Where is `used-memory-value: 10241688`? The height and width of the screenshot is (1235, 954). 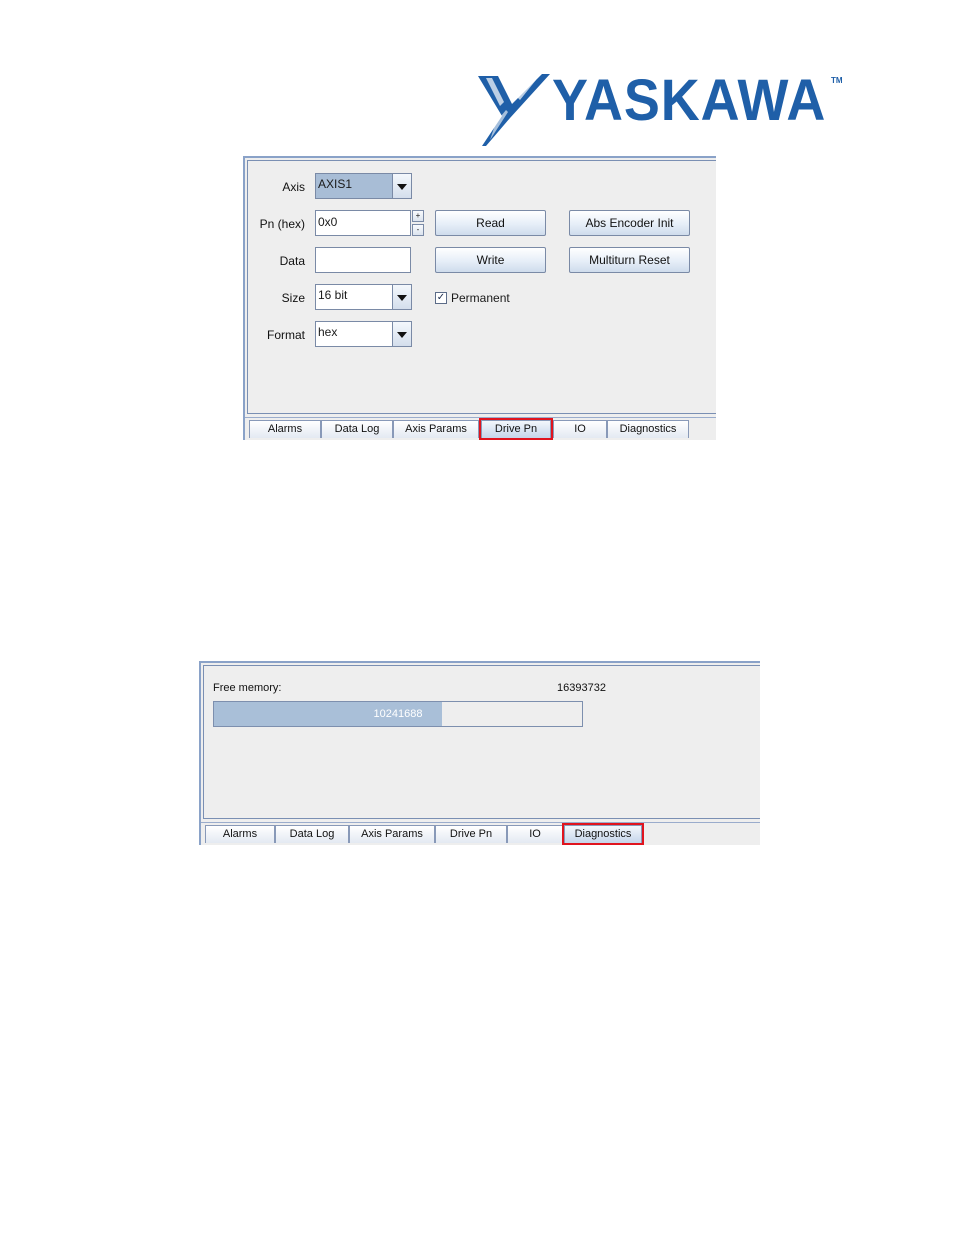
used-memory-value: 10241688 is located at coordinates (398, 714).